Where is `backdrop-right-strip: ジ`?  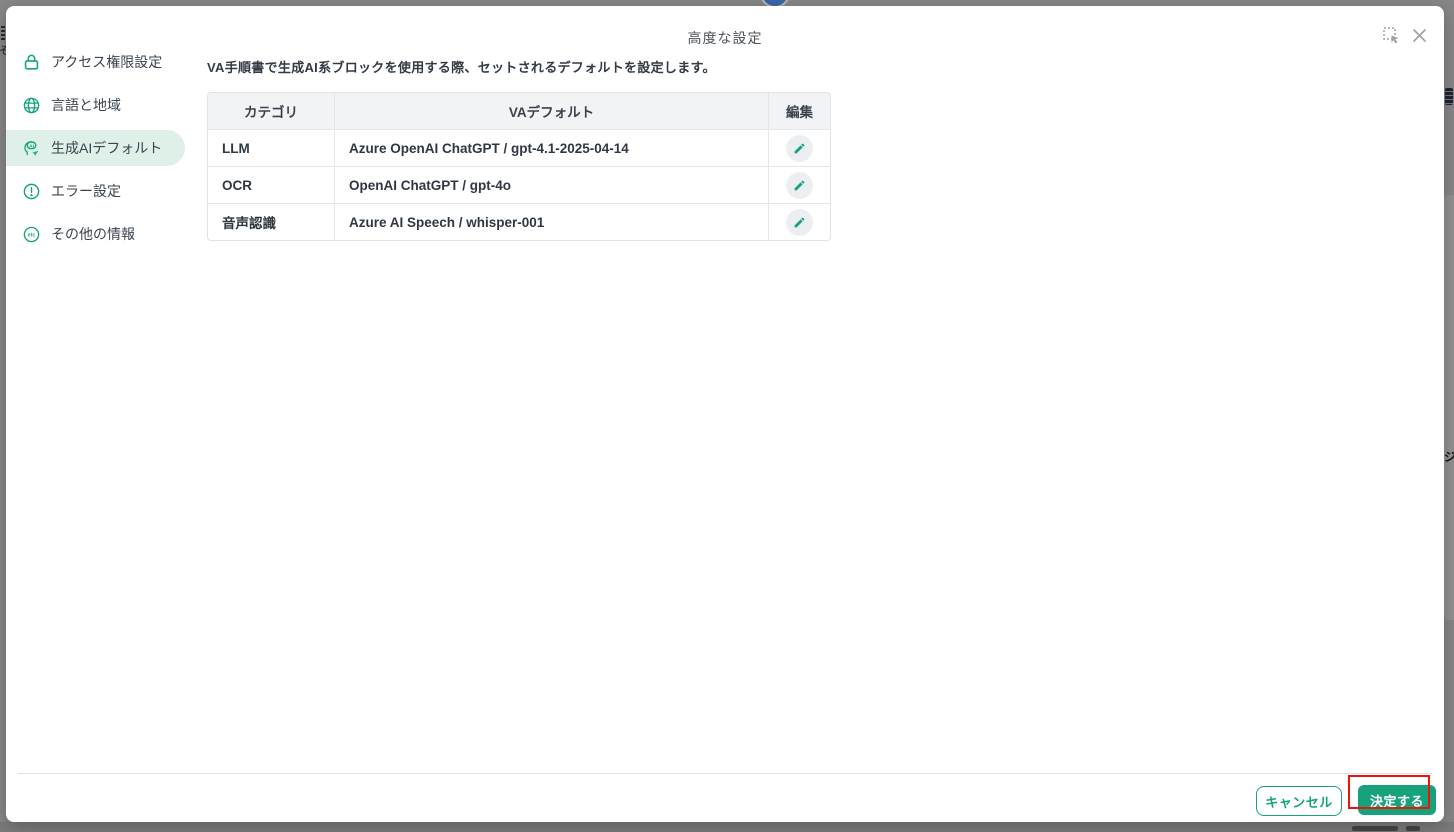 backdrop-right-strip: ジ is located at coordinates (1449, 416).